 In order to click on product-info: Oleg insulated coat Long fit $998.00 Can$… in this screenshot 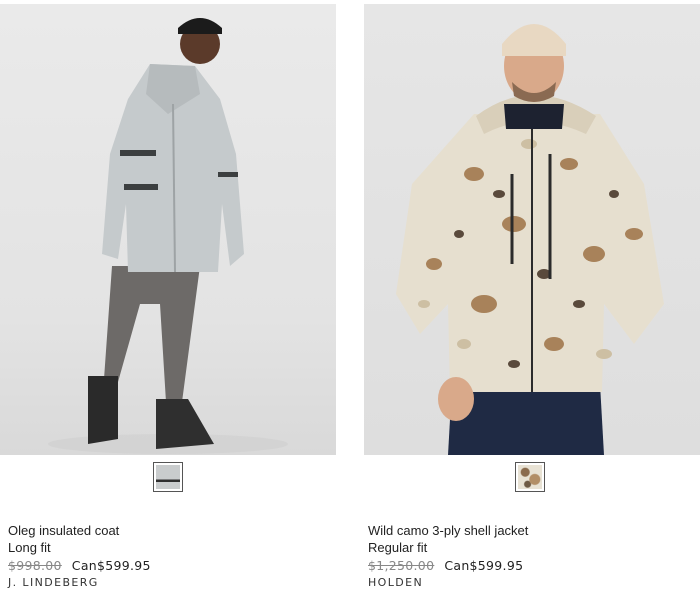, I will do `click(168, 556)`.